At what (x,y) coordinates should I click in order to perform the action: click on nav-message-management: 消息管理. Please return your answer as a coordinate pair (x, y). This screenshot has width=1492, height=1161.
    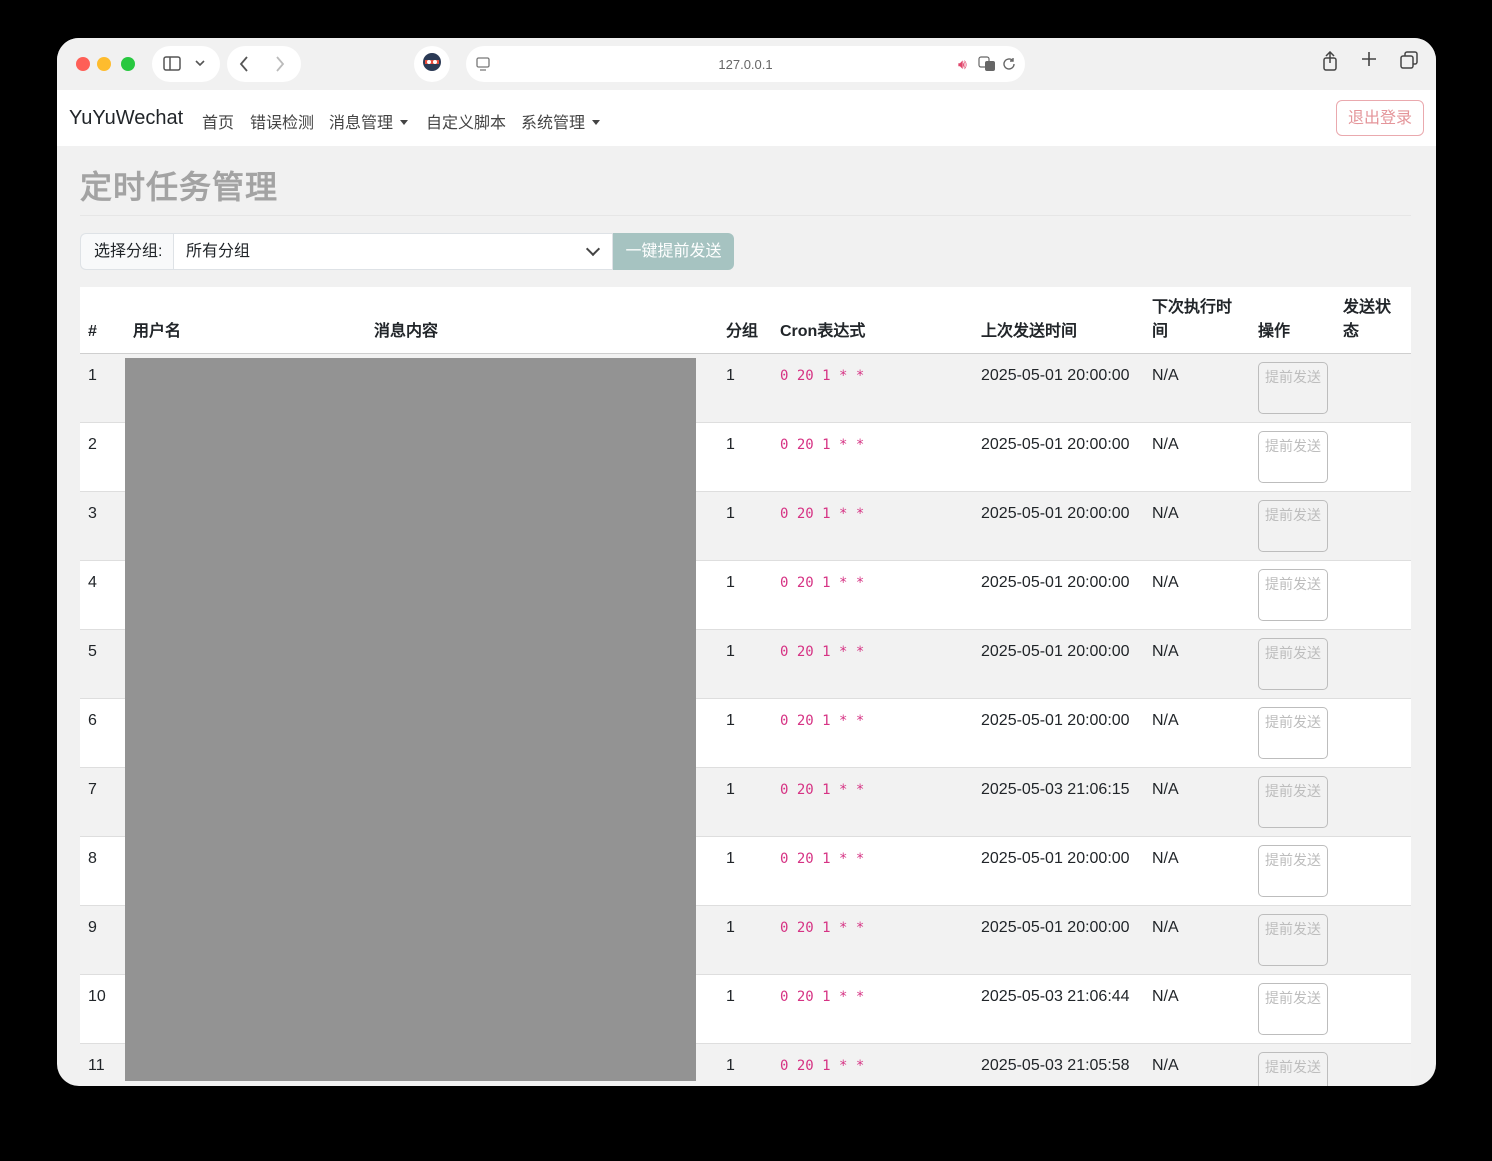
    Looking at the image, I should click on (369, 121).